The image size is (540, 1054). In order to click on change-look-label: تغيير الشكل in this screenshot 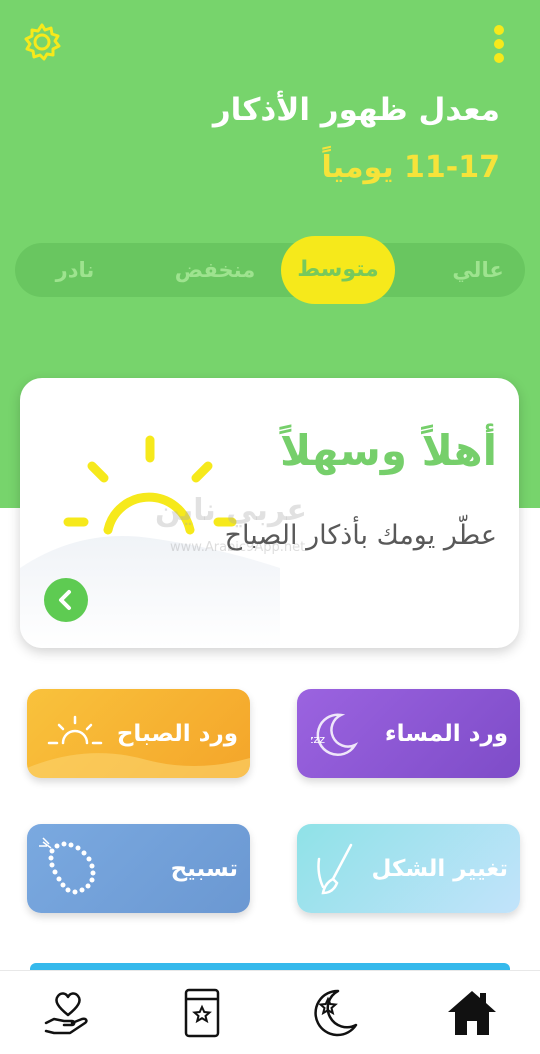, I will do `click(439, 868)`.